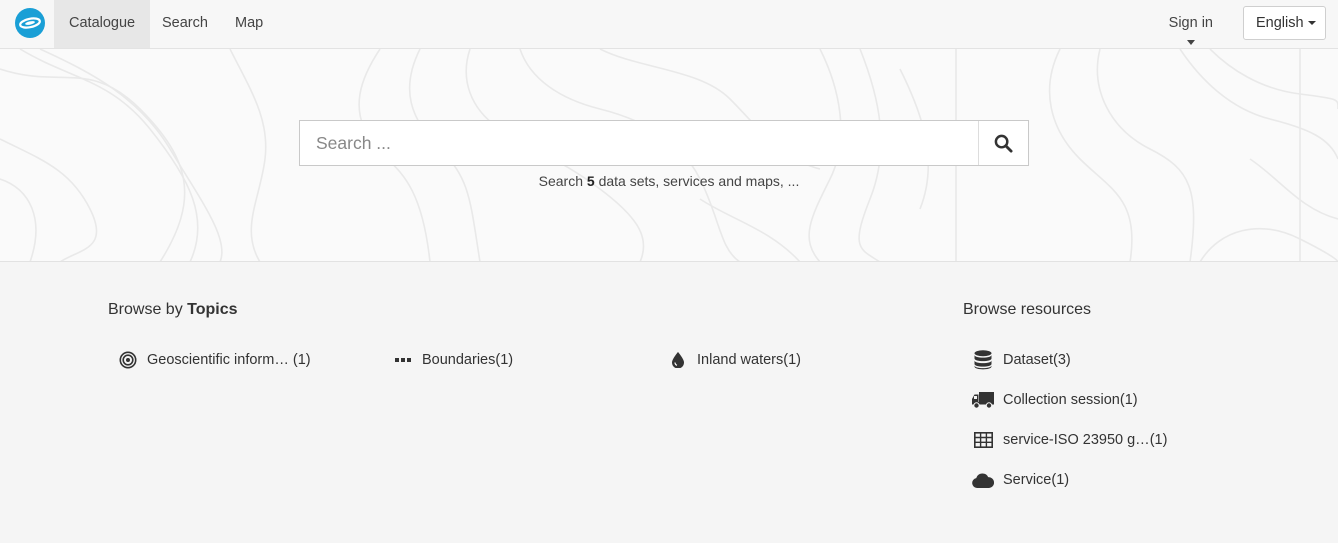  What do you see at coordinates (1191, 42) in the screenshot?
I see `sign-in-caret-icon` at bounding box center [1191, 42].